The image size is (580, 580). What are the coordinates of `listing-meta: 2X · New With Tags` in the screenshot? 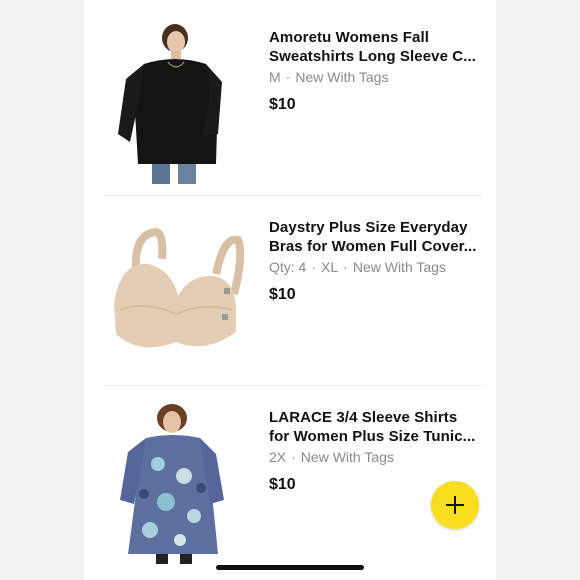 It's located at (376, 457).